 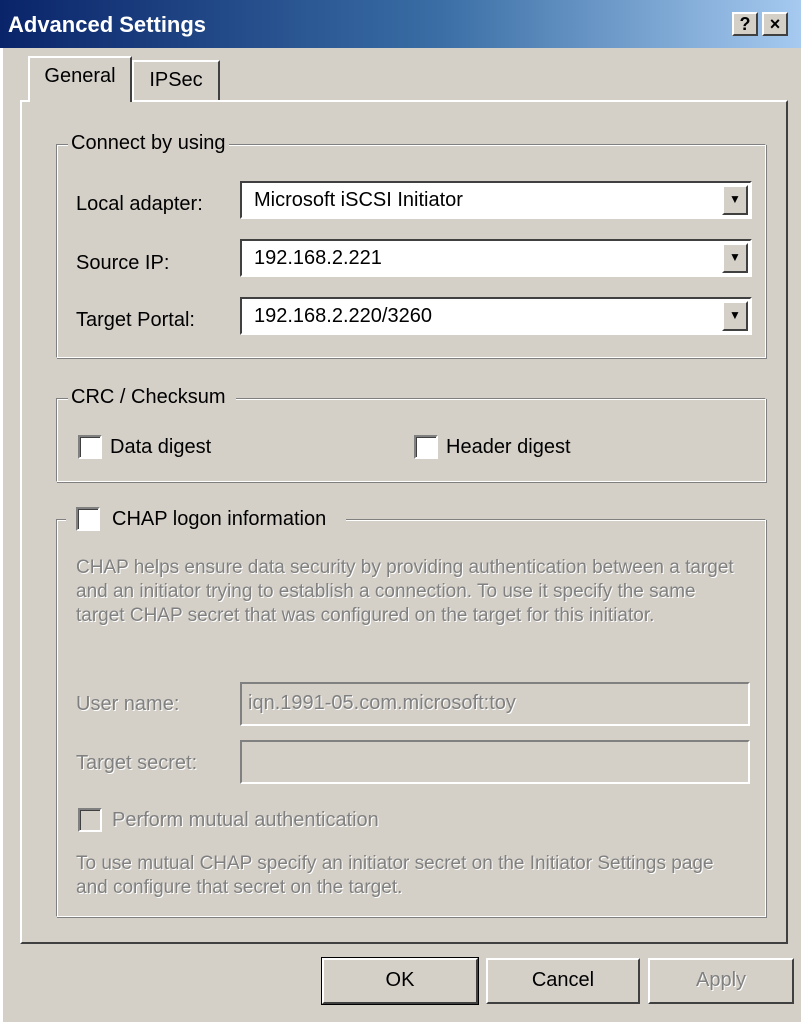 I want to click on connect-group-legend: Connect by using, so click(x=148, y=143).